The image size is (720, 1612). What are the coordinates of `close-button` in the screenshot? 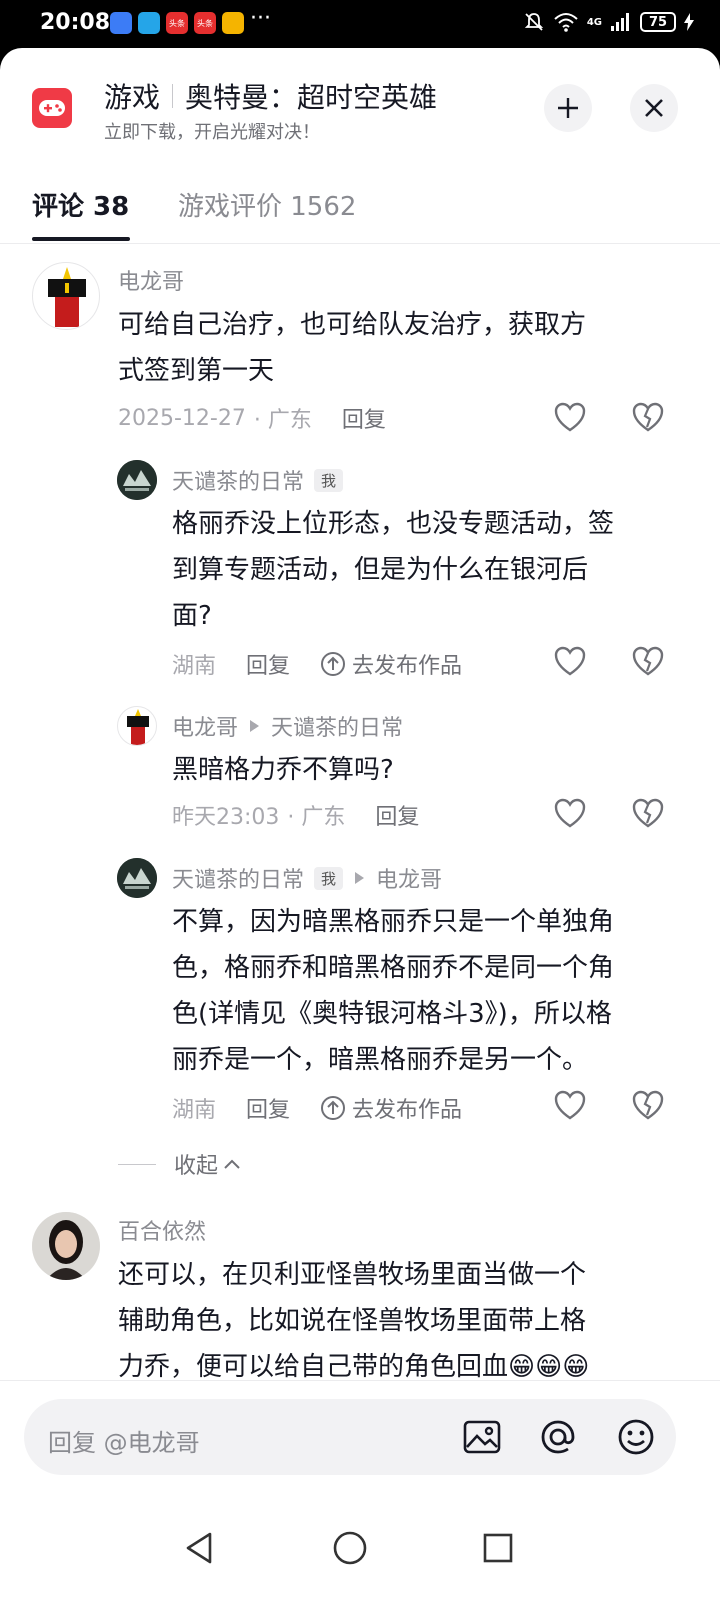 It's located at (654, 108).